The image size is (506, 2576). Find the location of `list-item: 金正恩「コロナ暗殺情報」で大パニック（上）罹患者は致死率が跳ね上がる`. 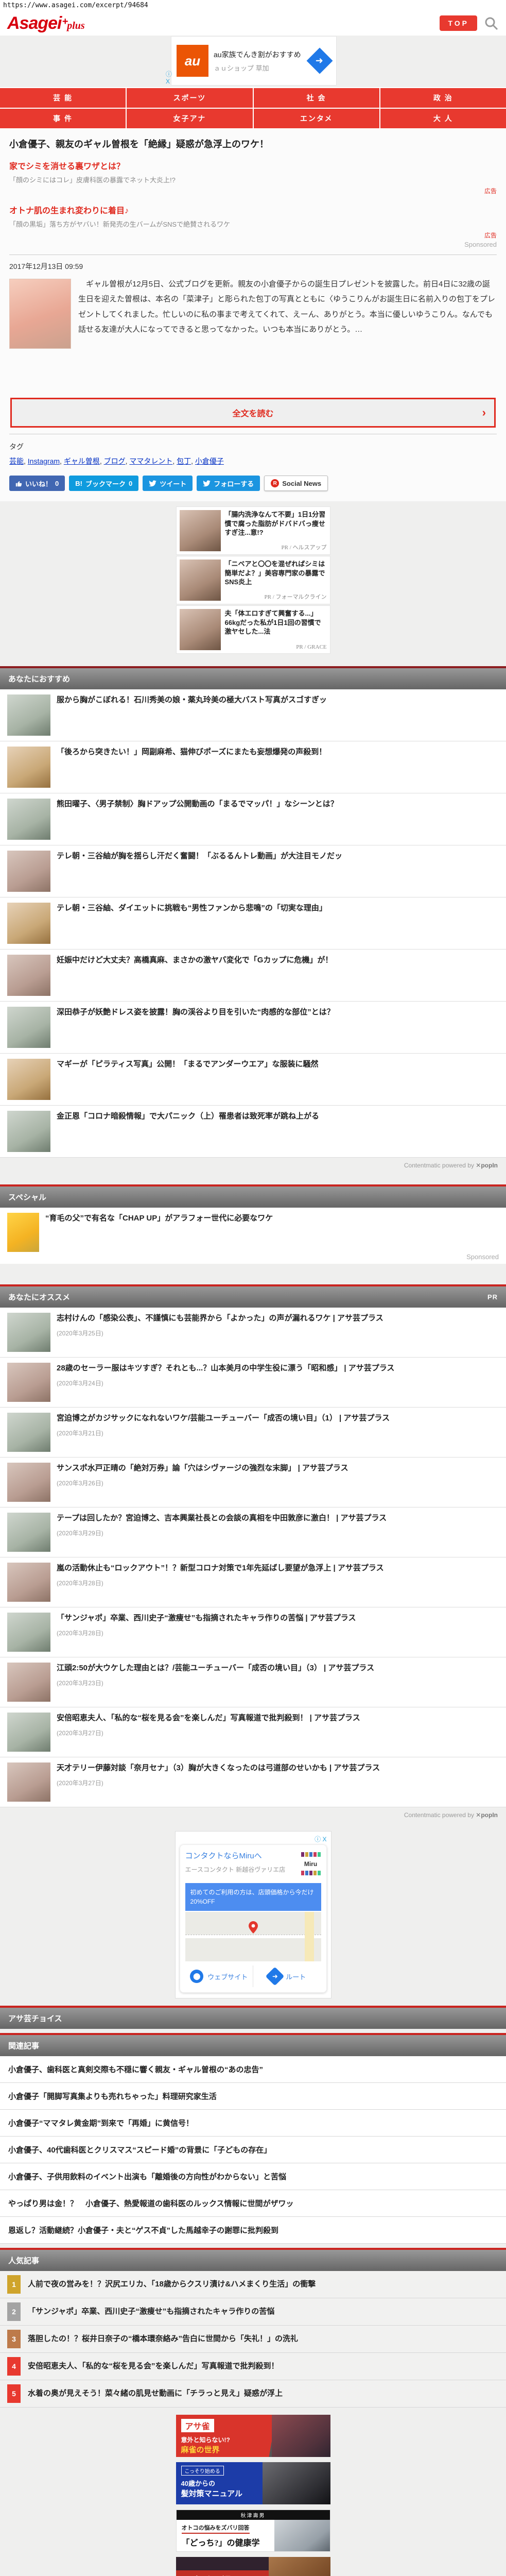

list-item: 金正恩「コロナ暗殺情報」で大パニック（上）罹患者は致死率が跳ね上がる is located at coordinates (253, 1132).